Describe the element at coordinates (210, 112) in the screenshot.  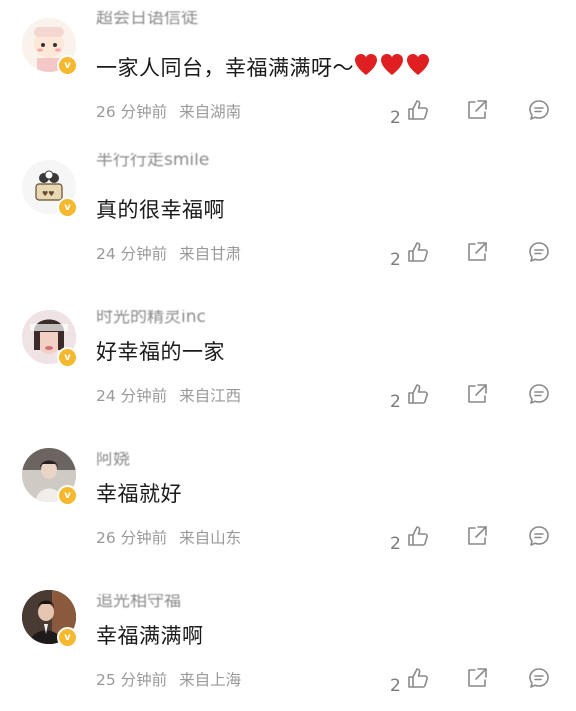
I see `comment-location: 来自湖南` at that location.